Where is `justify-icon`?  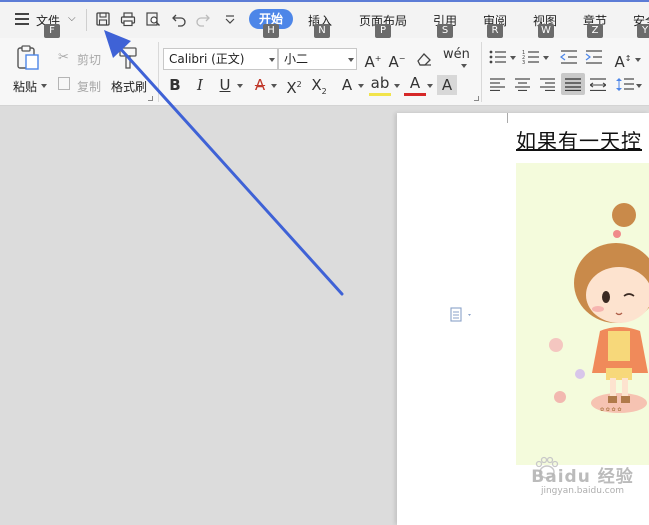 justify-icon is located at coordinates (573, 84).